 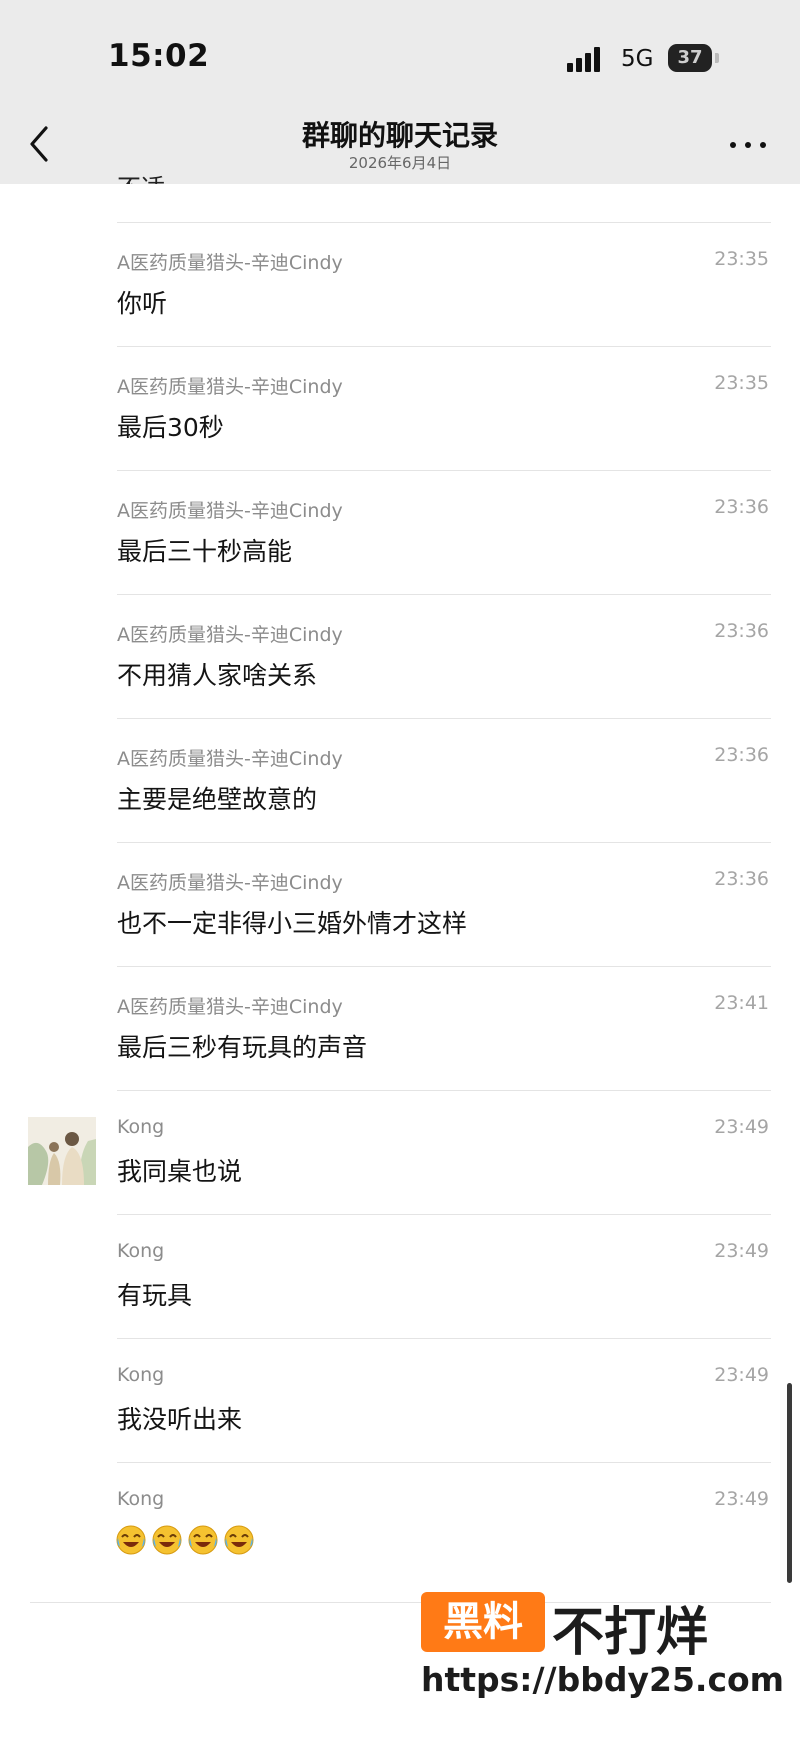 I want to click on message-text: 我没听出来, so click(x=180, y=1419).